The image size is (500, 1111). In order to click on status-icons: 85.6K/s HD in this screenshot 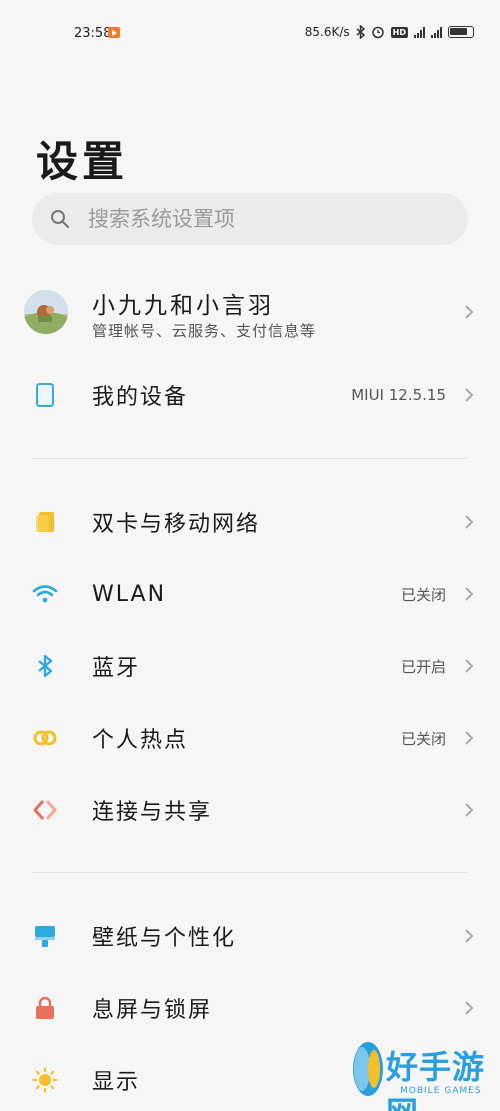, I will do `click(389, 32)`.